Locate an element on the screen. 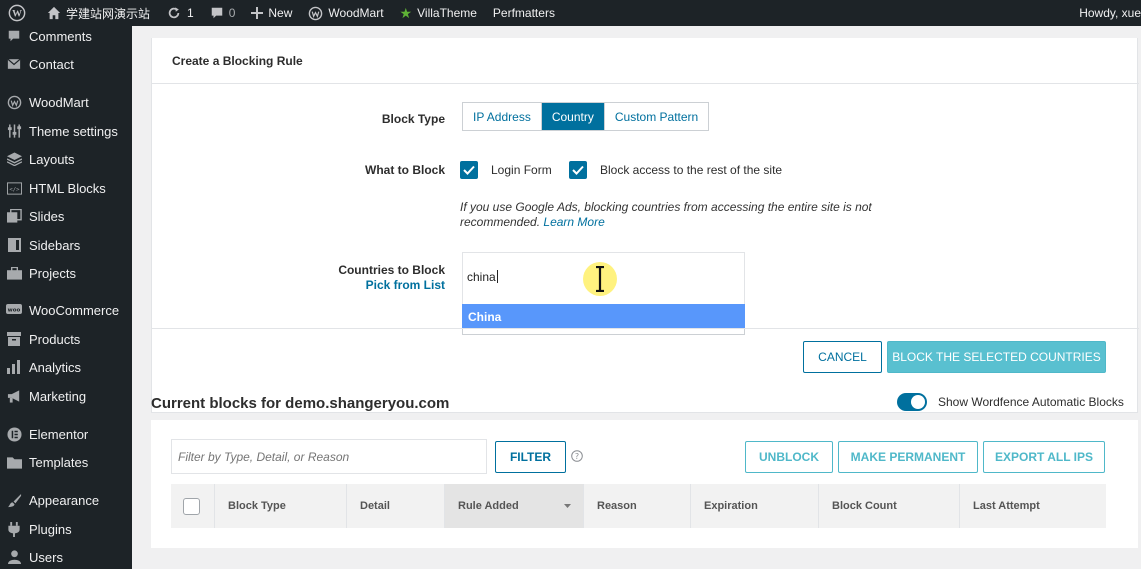 Image resolution: width=1141 pixels, height=569 pixels. automatic-blocks-label: Show Wordfence Automatic Blocks is located at coordinates (1031, 402).